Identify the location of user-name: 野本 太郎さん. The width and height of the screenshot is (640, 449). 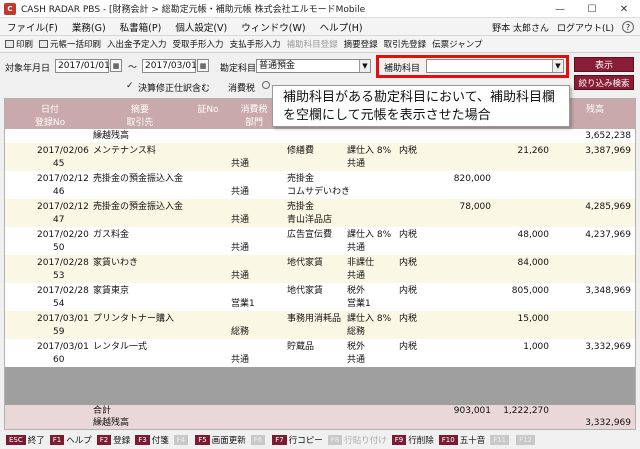
(520, 28).